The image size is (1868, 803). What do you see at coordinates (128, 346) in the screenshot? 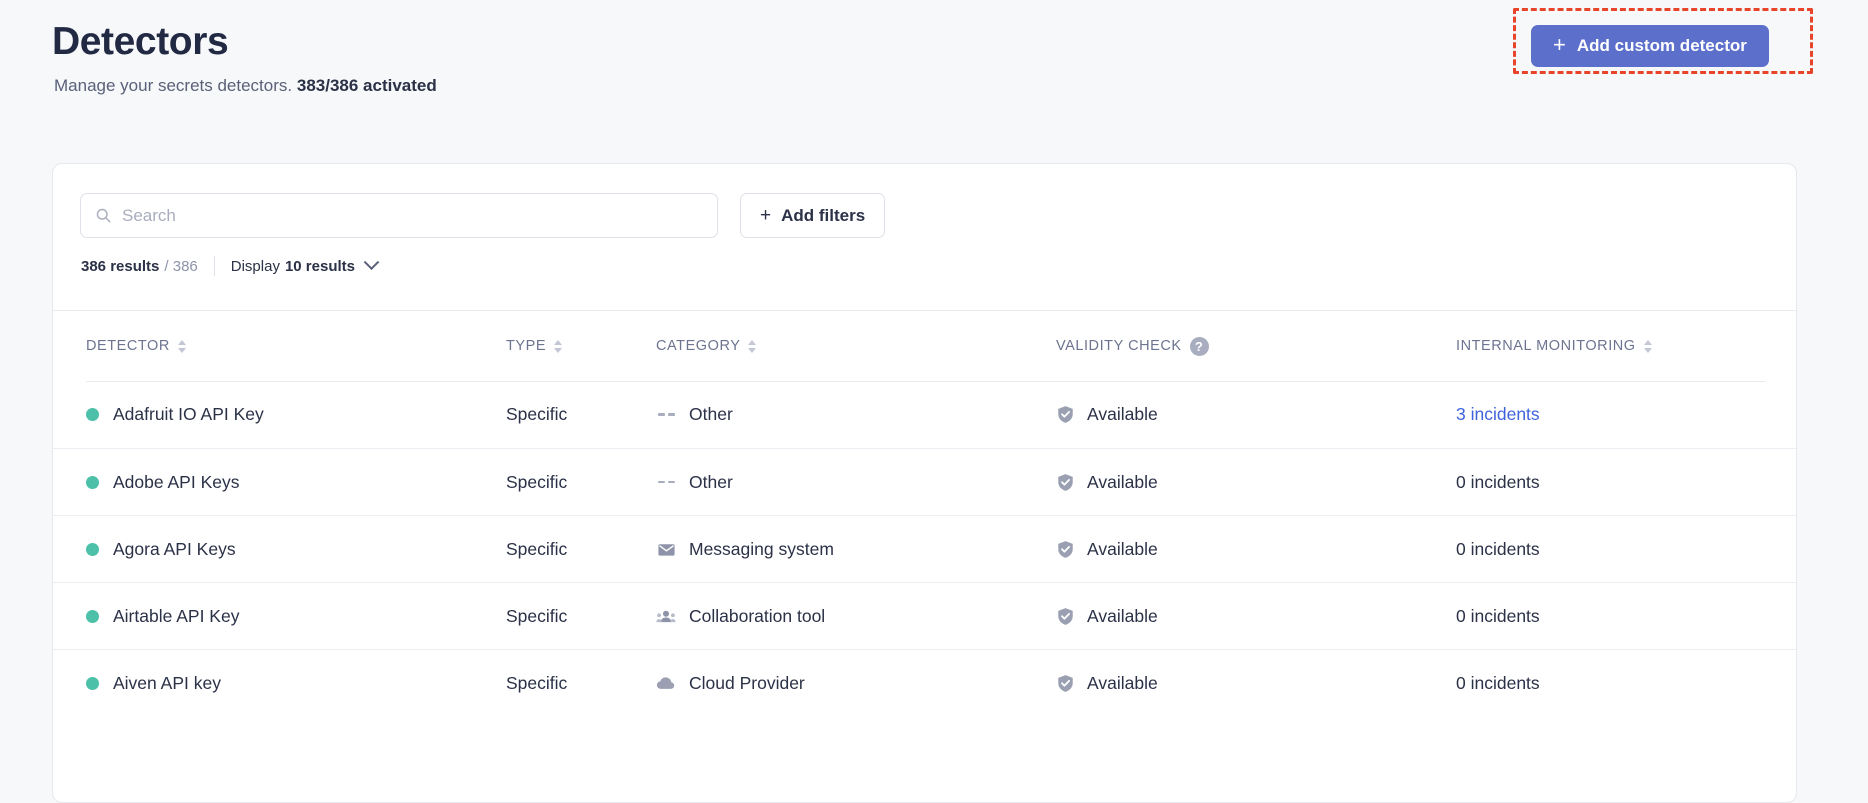
I see `column-label: DETECTOR` at bounding box center [128, 346].